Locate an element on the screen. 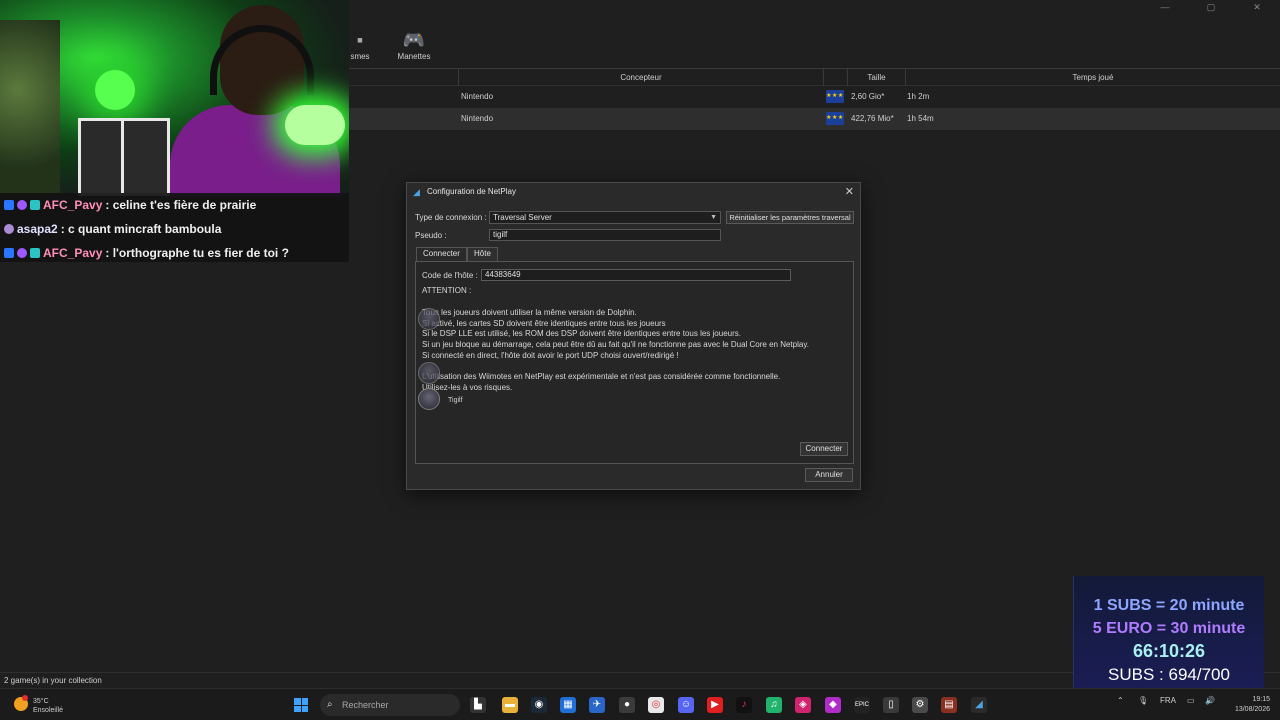 The height and width of the screenshot is (720, 1280). tiktok-icon: ♪ is located at coordinates (744, 705).